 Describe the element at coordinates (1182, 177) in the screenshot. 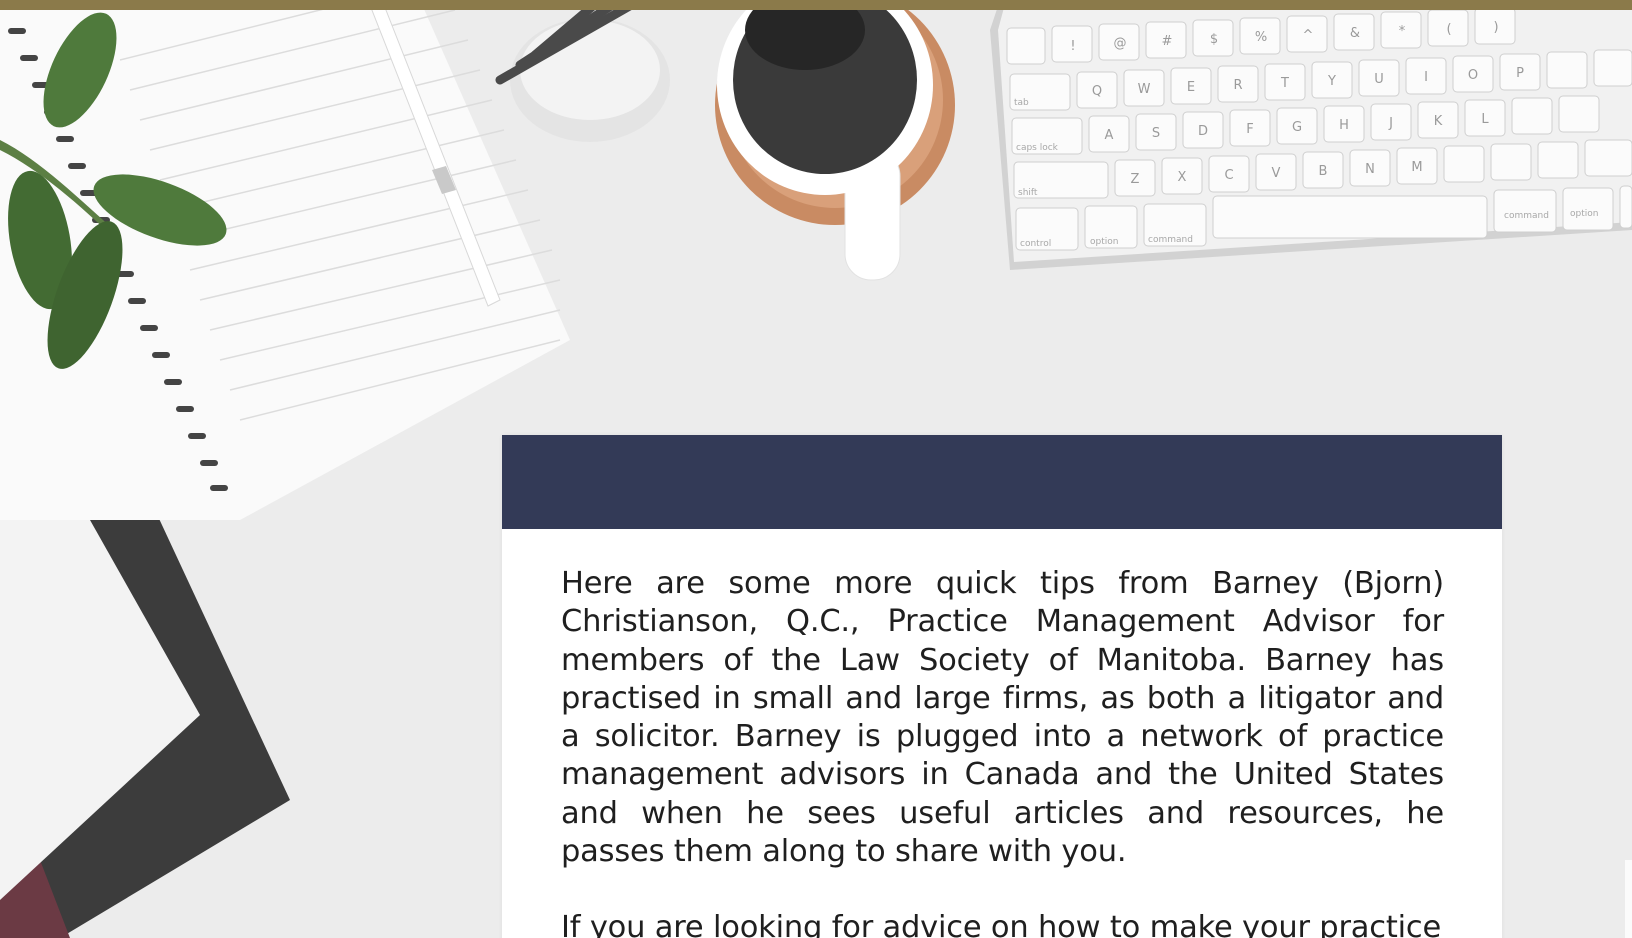

I see `svg-text: X` at that location.